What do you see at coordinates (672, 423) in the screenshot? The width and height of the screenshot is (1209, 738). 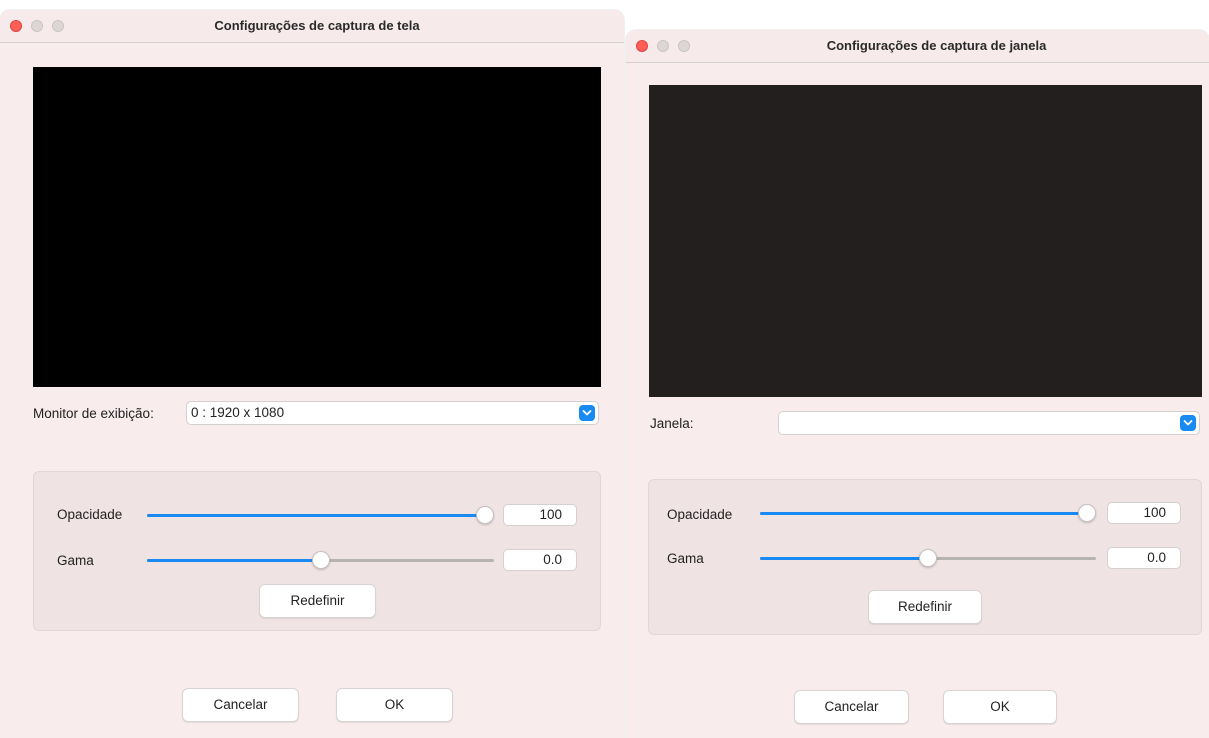 I see `source-label: Janela:` at bounding box center [672, 423].